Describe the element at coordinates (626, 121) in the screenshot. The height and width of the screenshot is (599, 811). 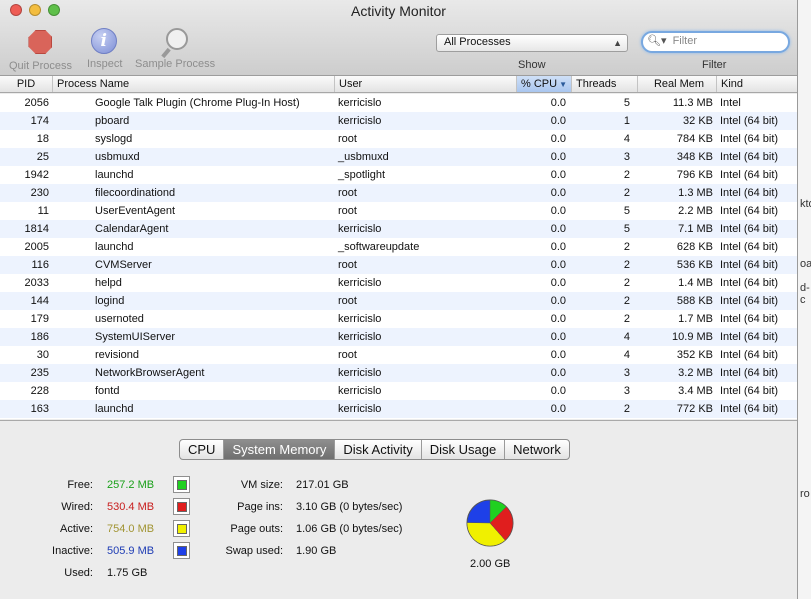
I see `cell-threads: 1` at that location.